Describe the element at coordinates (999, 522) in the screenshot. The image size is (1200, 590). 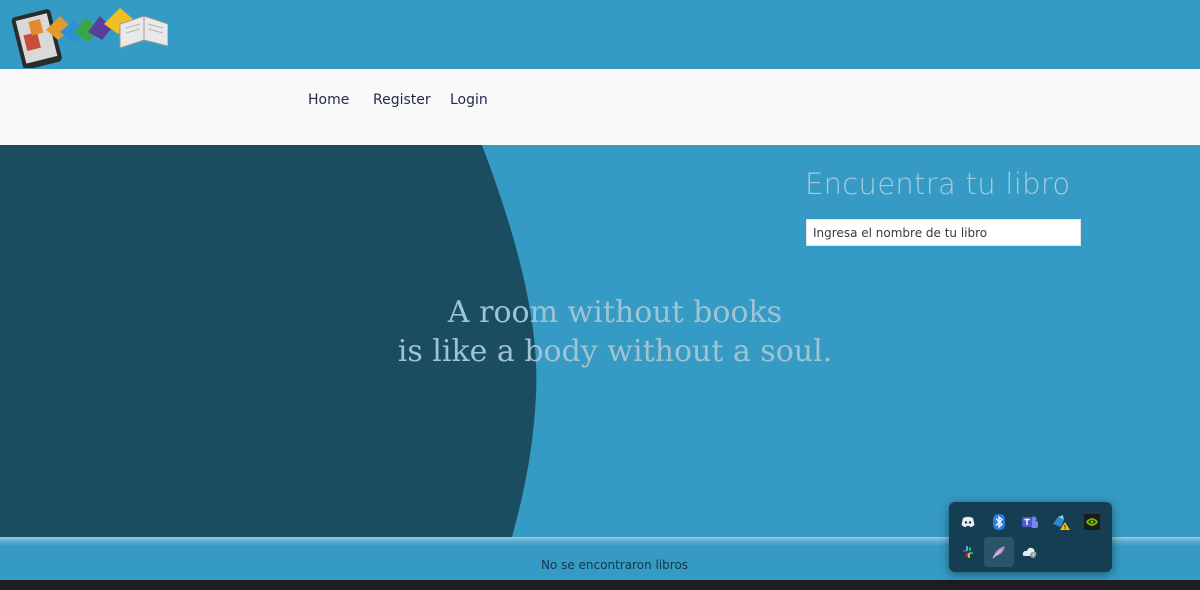
I see `bluetooth-icon` at that location.